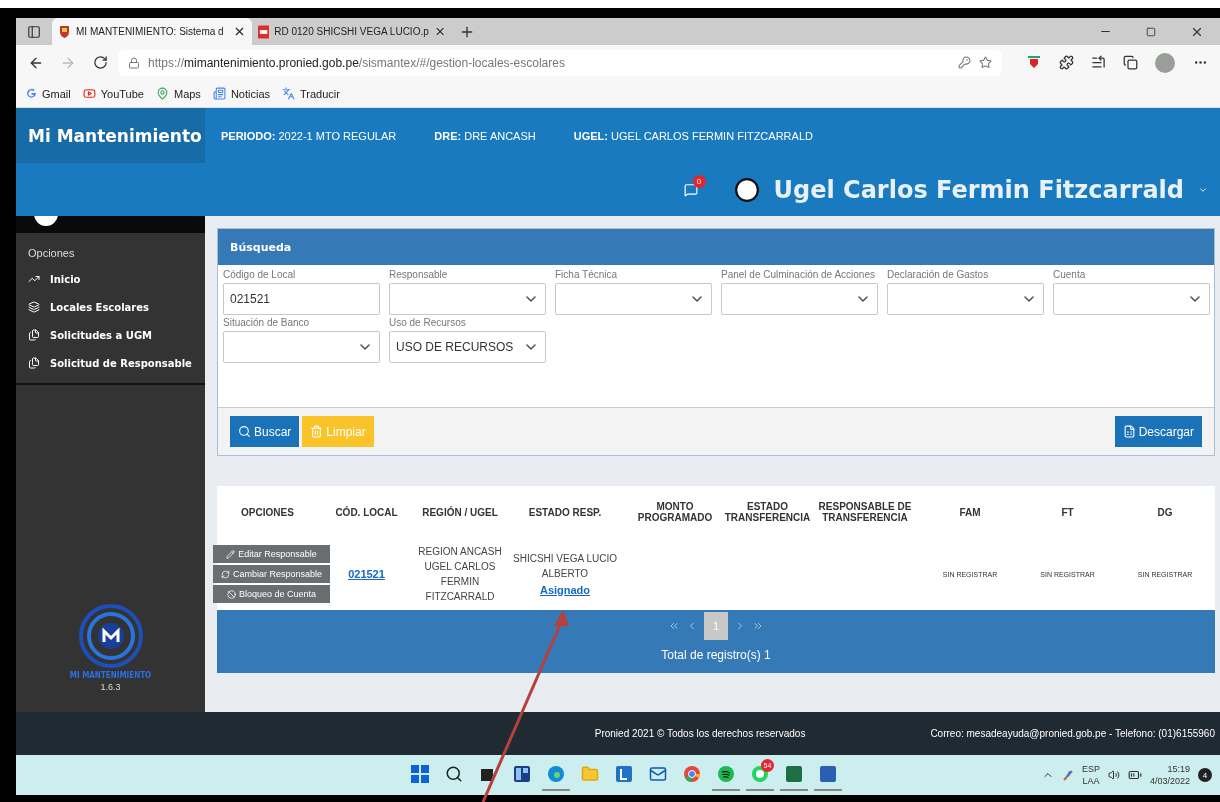 The height and width of the screenshot is (802, 1220). Describe the element at coordinates (301, 299) in the screenshot. I see `input-field: 021521` at that location.